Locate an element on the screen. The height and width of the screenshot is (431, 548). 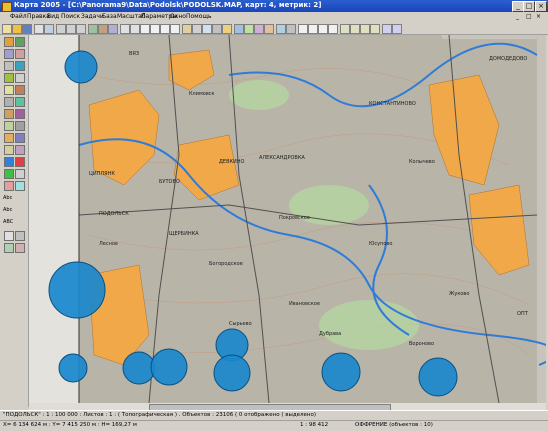
window-icon is located at coordinates (397, 29).